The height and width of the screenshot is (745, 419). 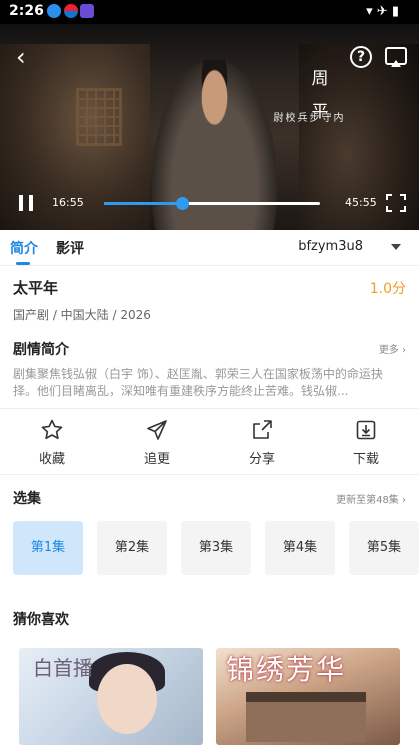 I want to click on video-scene-window, so click(x=99, y=117).